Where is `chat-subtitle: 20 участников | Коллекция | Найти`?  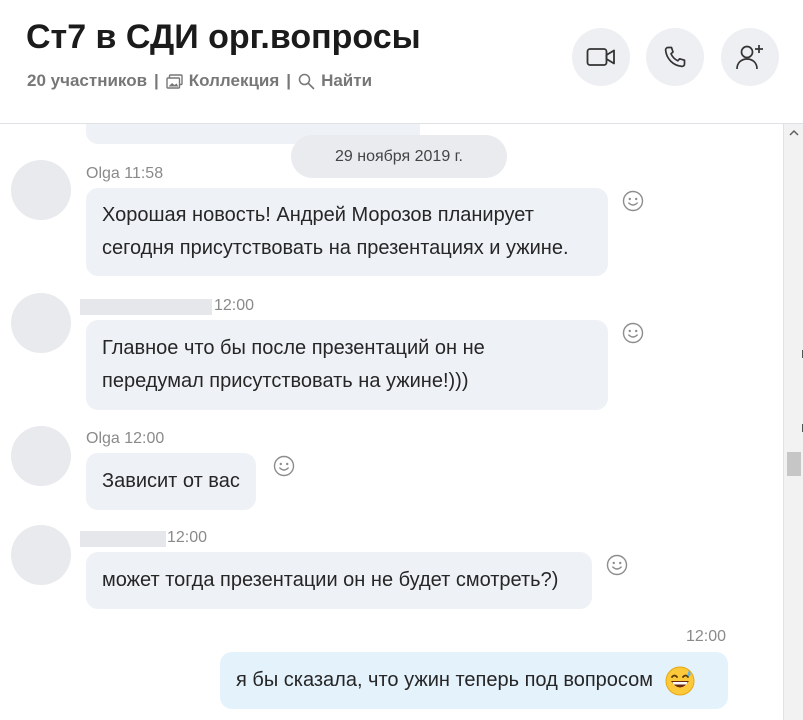 chat-subtitle: 20 участников | Коллекция | Найти is located at coordinates (199, 81).